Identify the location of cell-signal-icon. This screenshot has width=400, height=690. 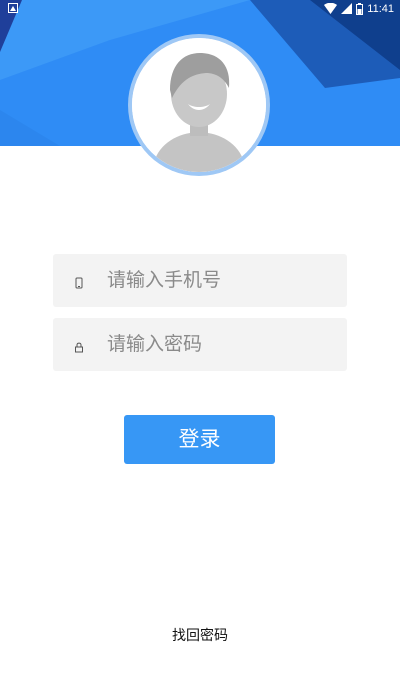
(347, 8).